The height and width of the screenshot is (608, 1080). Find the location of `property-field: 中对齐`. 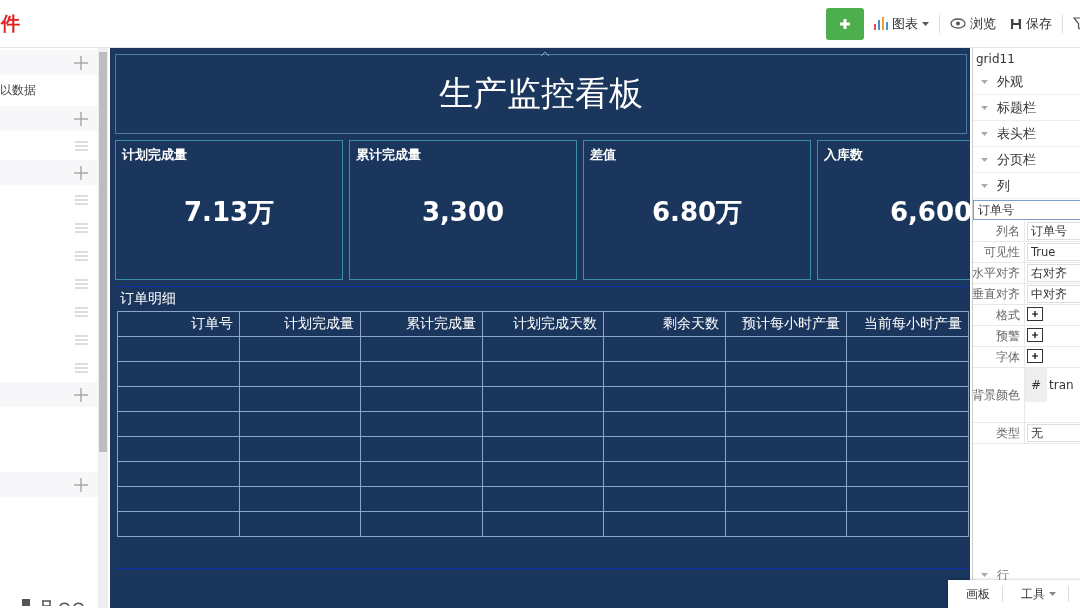

property-field: 中对齐 is located at coordinates (1053, 294).